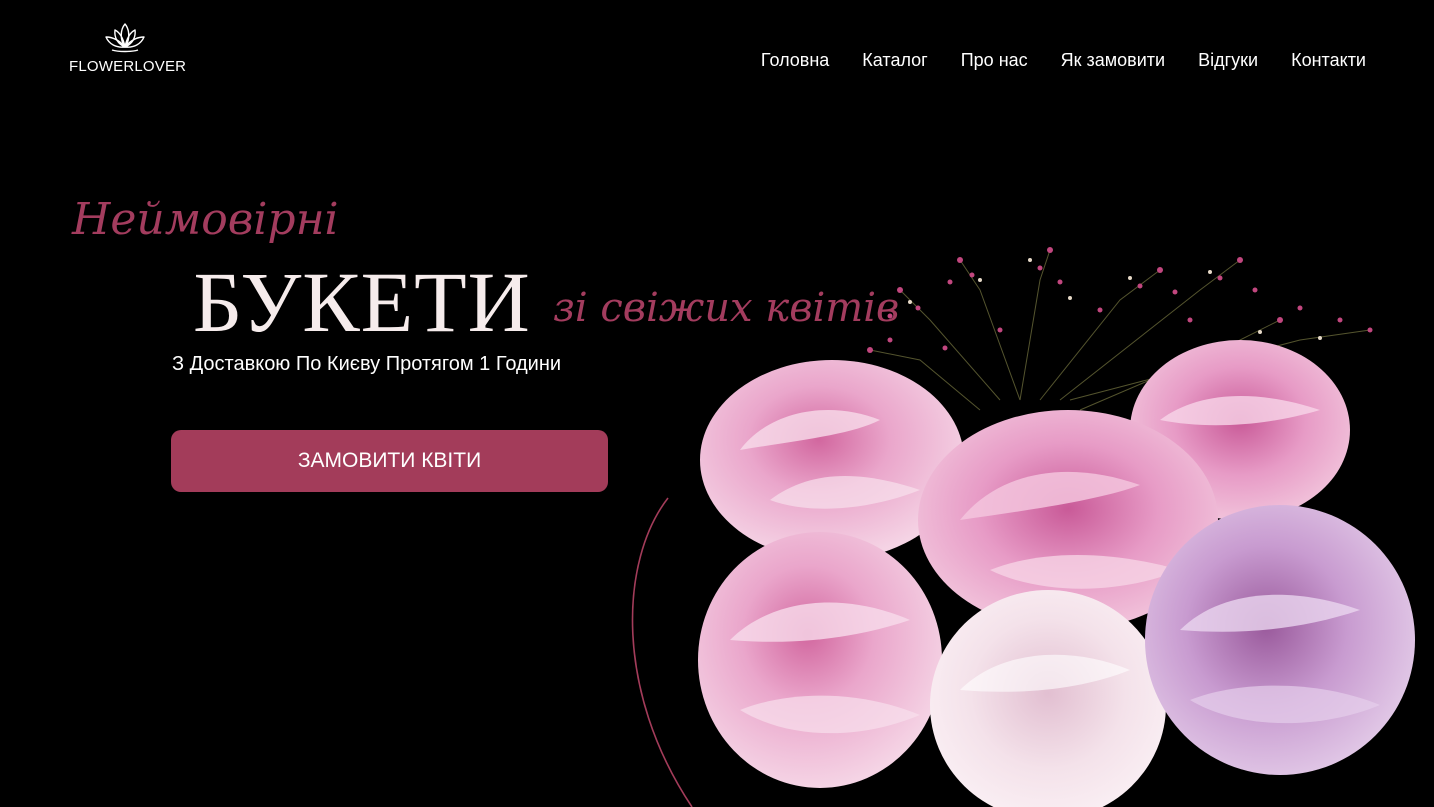 Image resolution: width=1434 pixels, height=807 pixels. I want to click on peony-bottom-left, so click(820, 660).